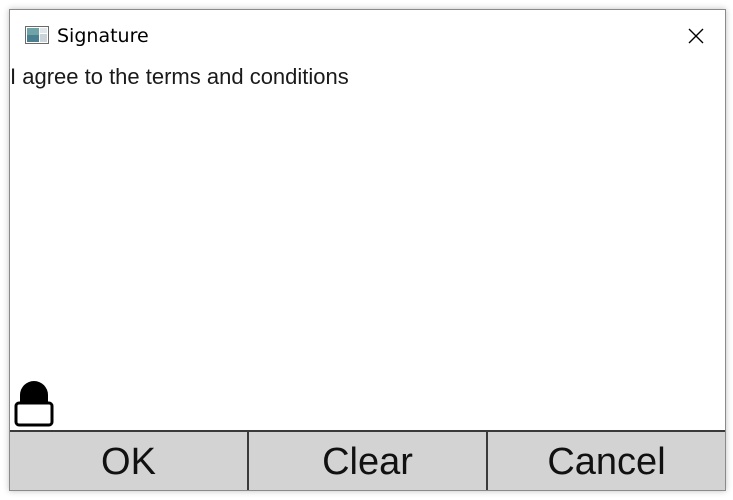  Describe the element at coordinates (37, 35) in the screenshot. I see `app-window-icon` at that location.